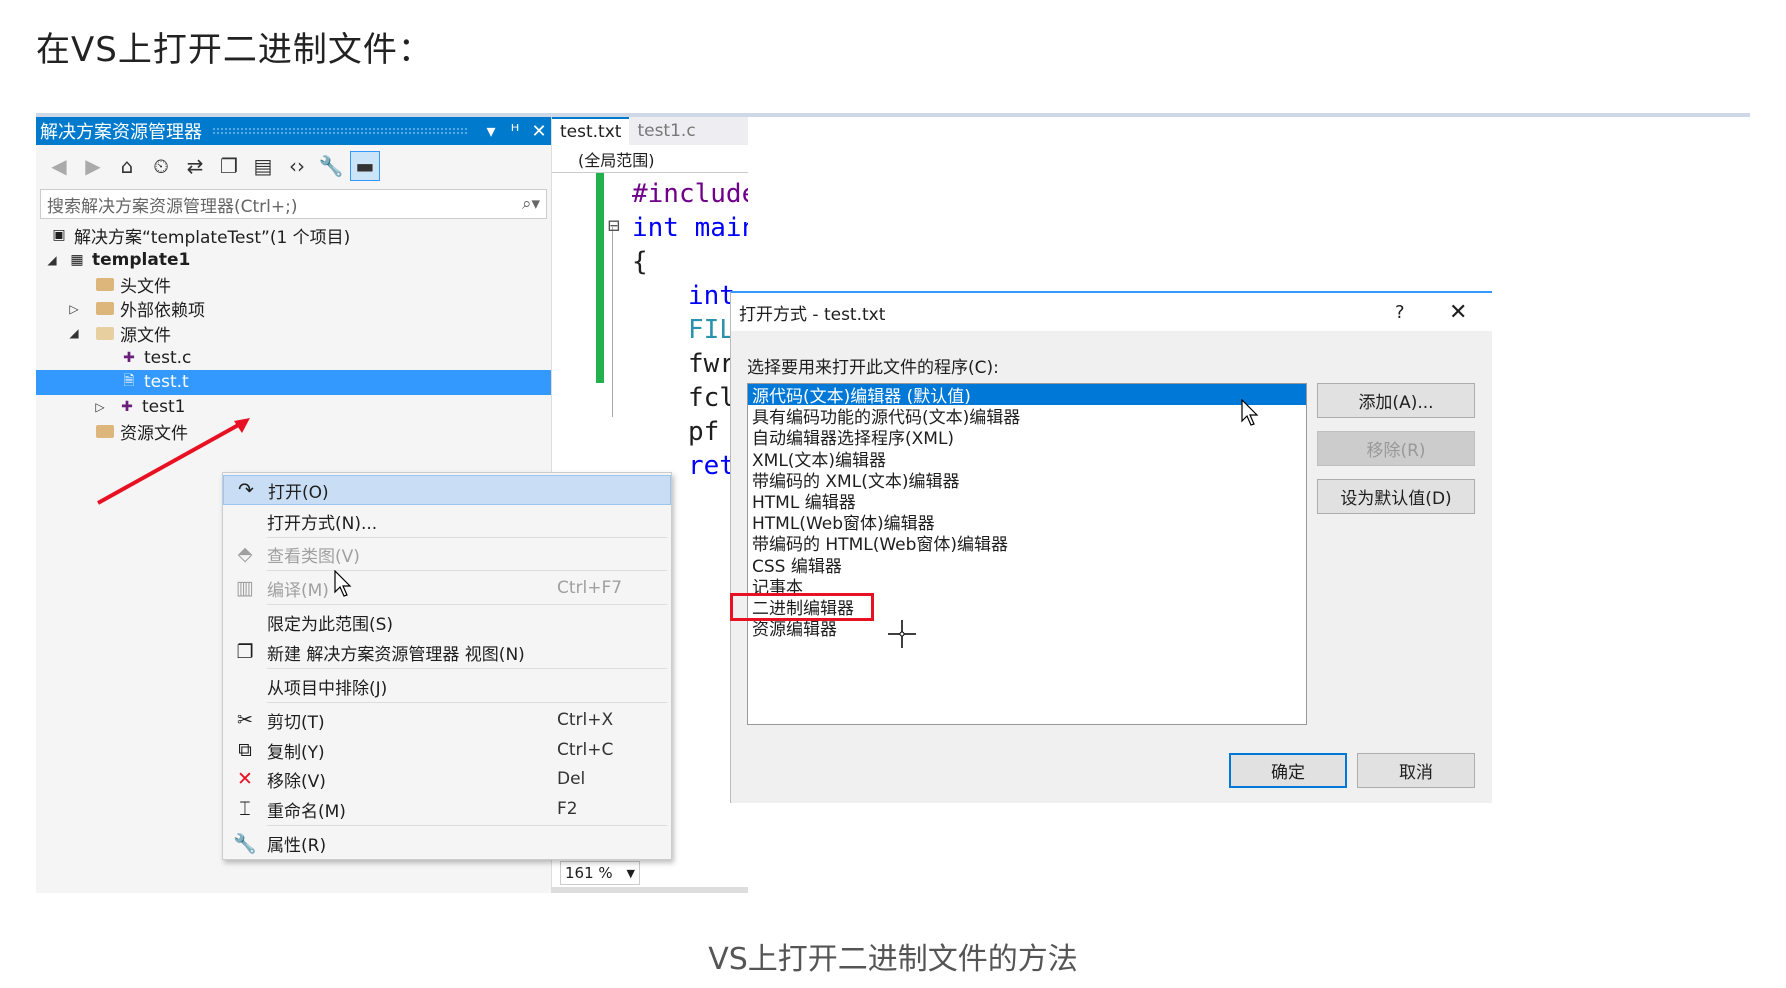 The width and height of the screenshot is (1786, 988). Describe the element at coordinates (1027, 395) in the screenshot. I see `program-item: 源代码(文本)编辑器 (默认值)` at that location.